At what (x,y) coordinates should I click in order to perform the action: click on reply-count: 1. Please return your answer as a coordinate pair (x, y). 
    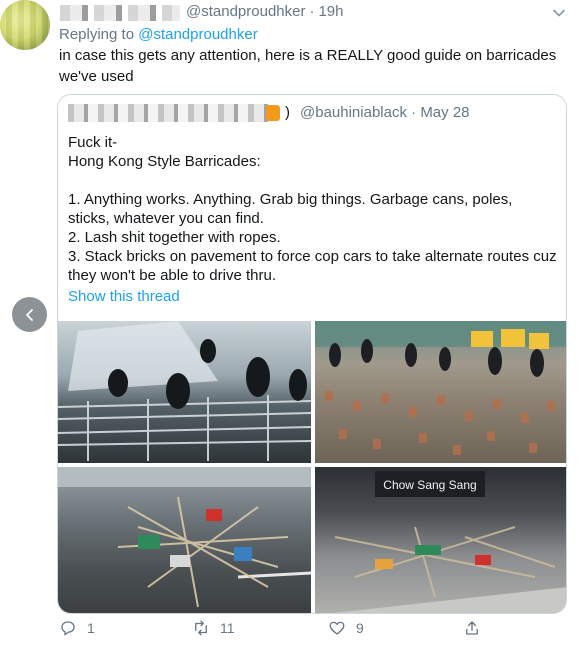
    Looking at the image, I should click on (91, 628).